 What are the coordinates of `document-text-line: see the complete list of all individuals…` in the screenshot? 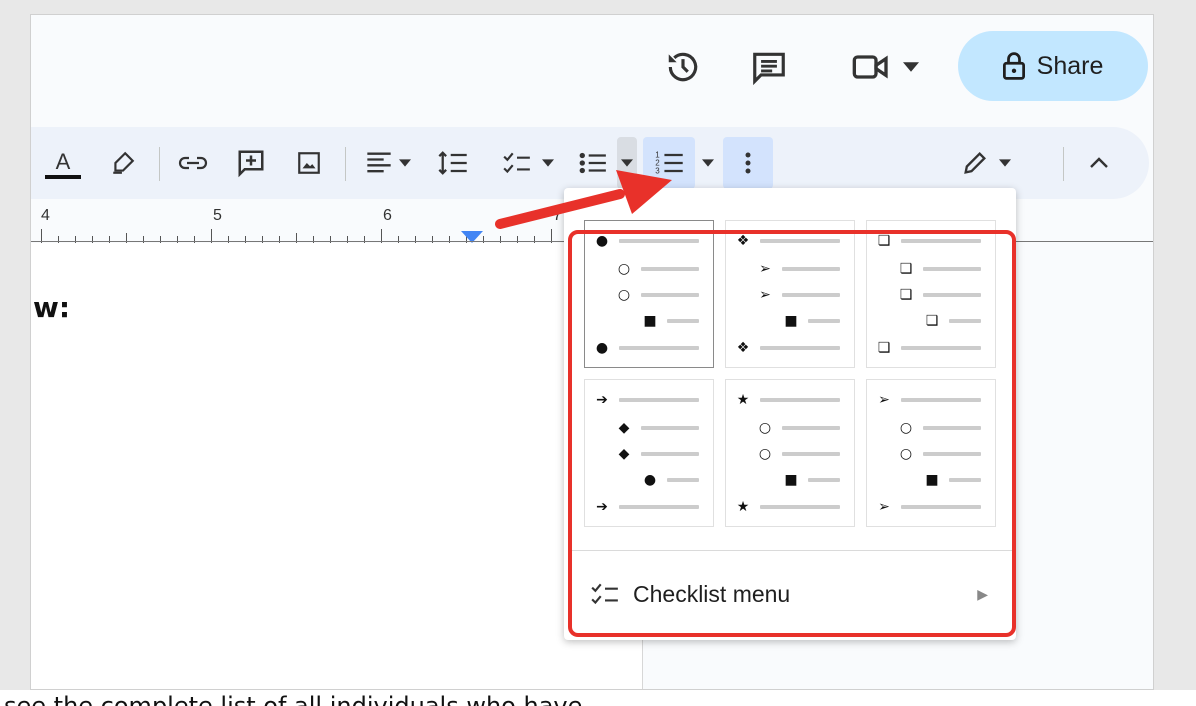 It's located at (598, 698).